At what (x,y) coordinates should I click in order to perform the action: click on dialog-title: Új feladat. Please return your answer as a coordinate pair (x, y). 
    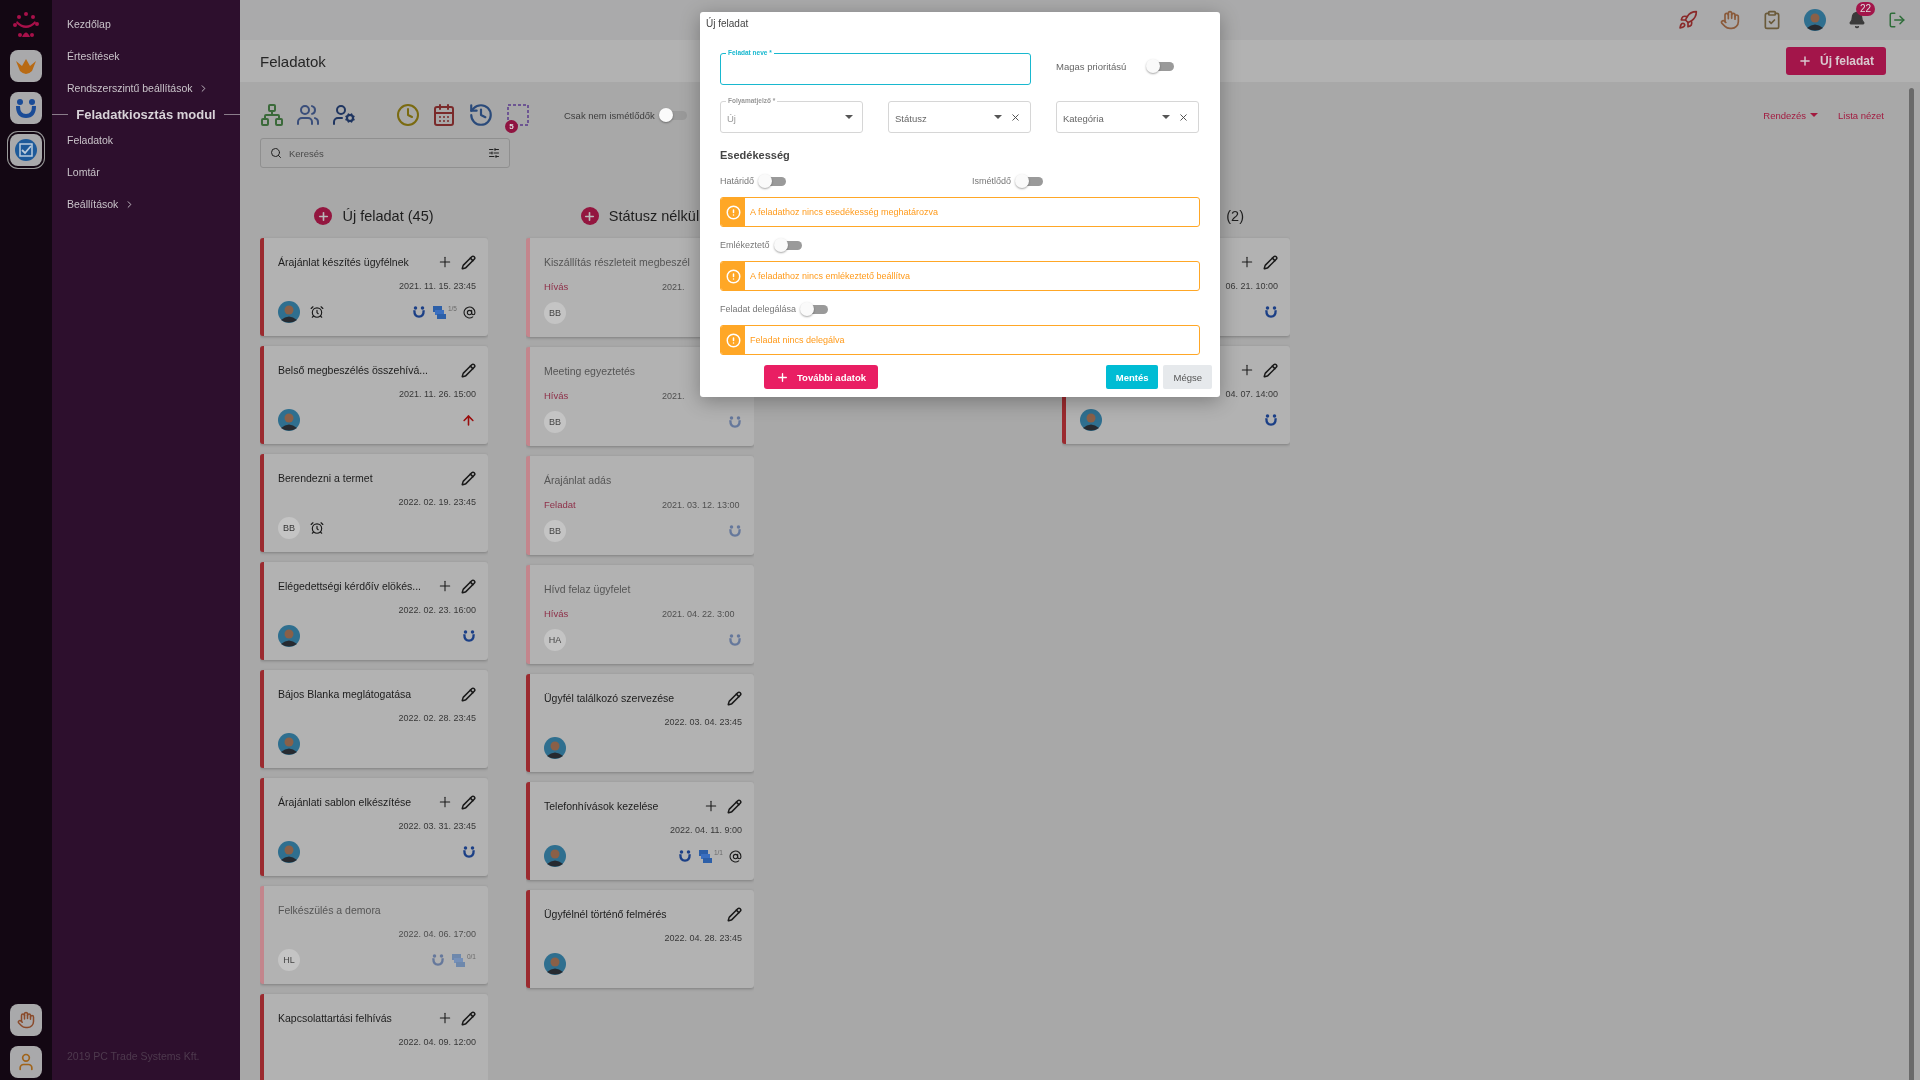
    Looking at the image, I should click on (728, 23).